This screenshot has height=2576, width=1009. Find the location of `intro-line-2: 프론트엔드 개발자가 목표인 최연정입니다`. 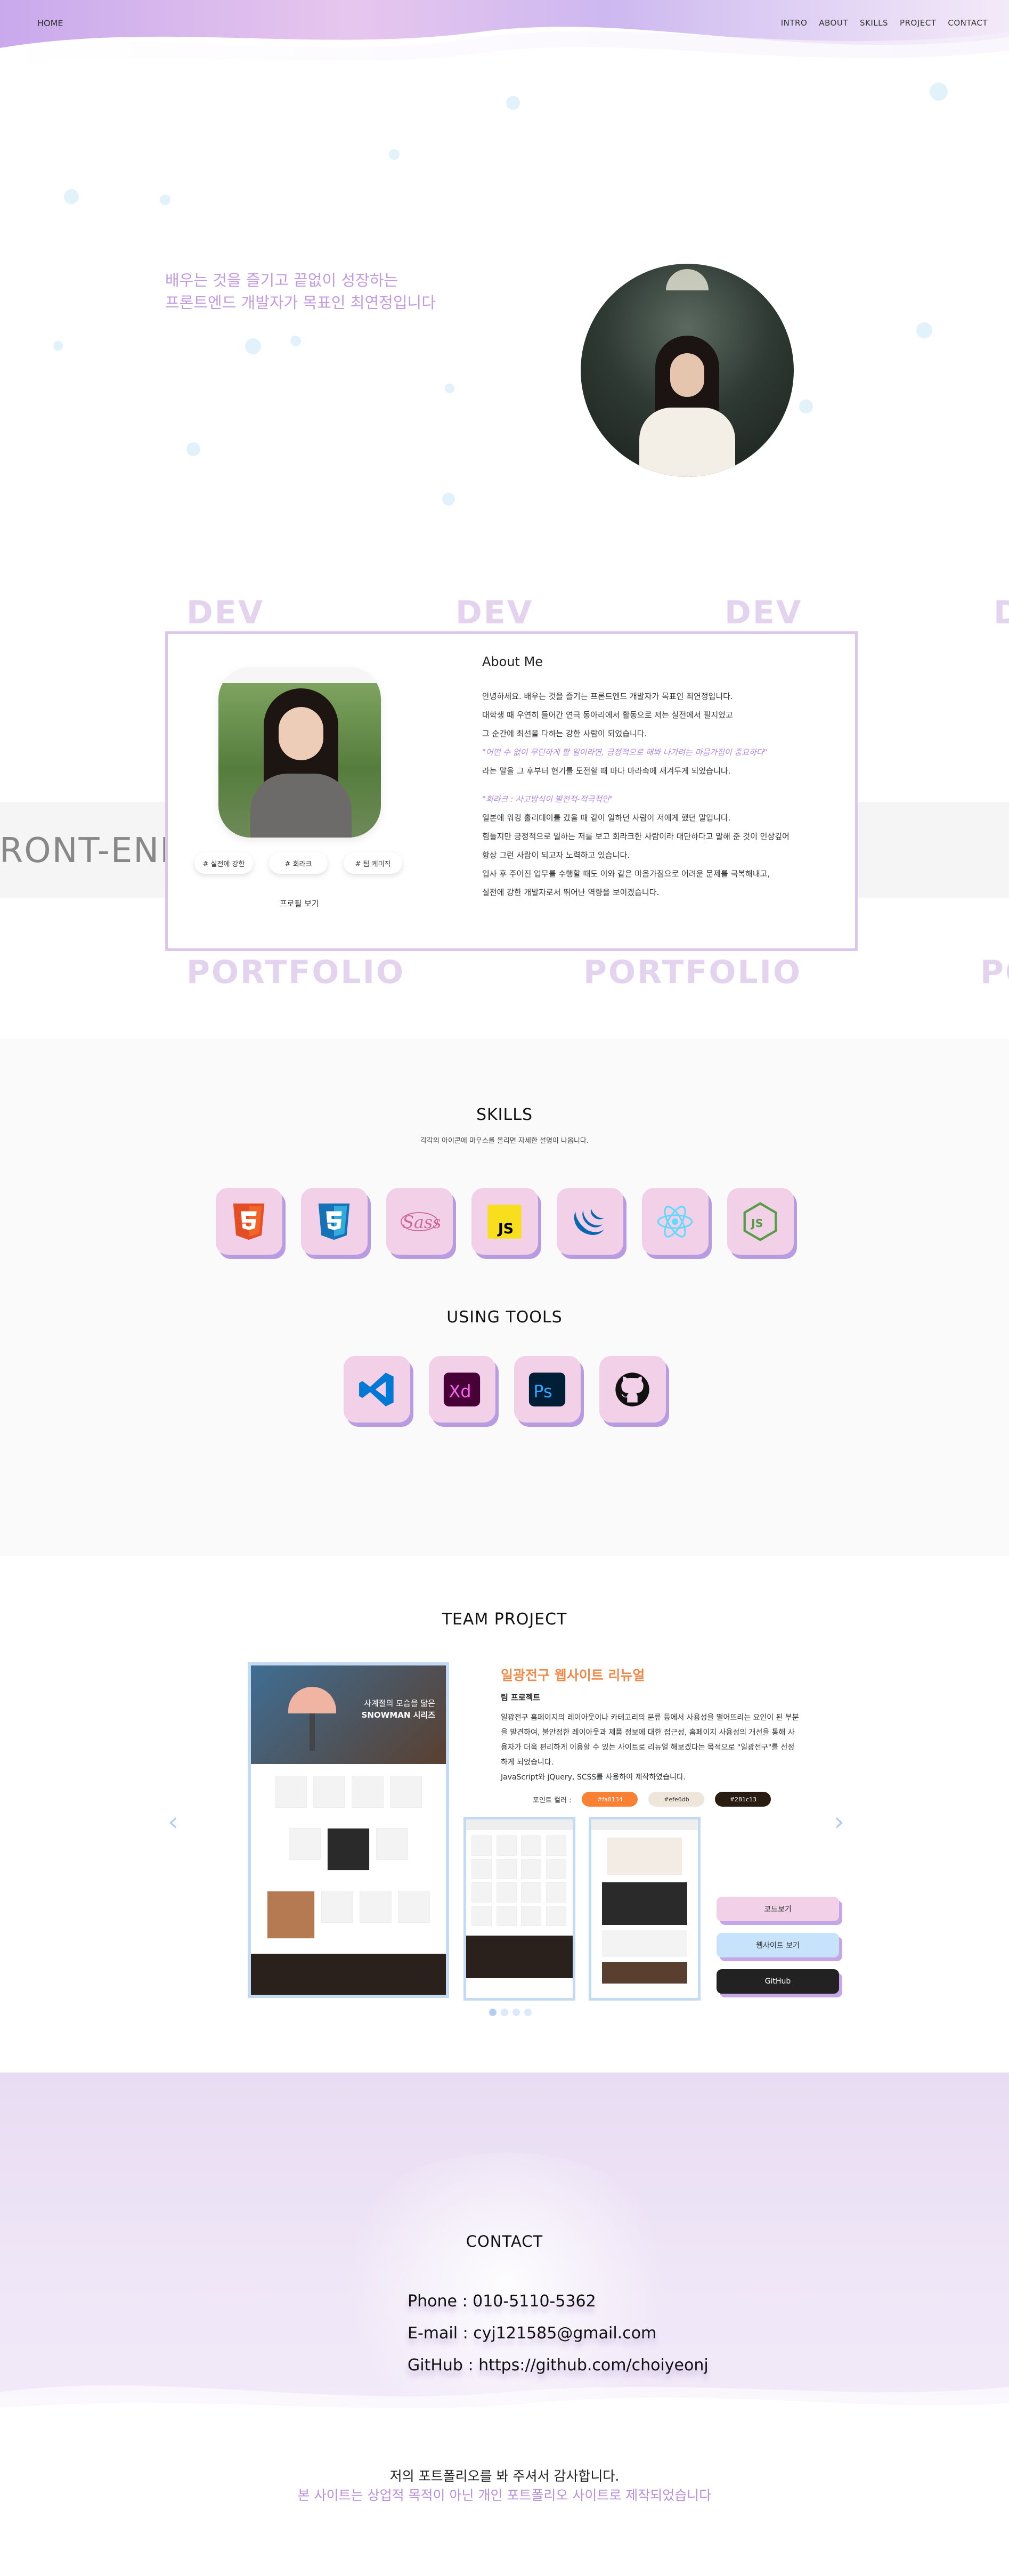

intro-line-2: 프론트엔드 개발자가 목표인 최연정입니다 is located at coordinates (300, 303).